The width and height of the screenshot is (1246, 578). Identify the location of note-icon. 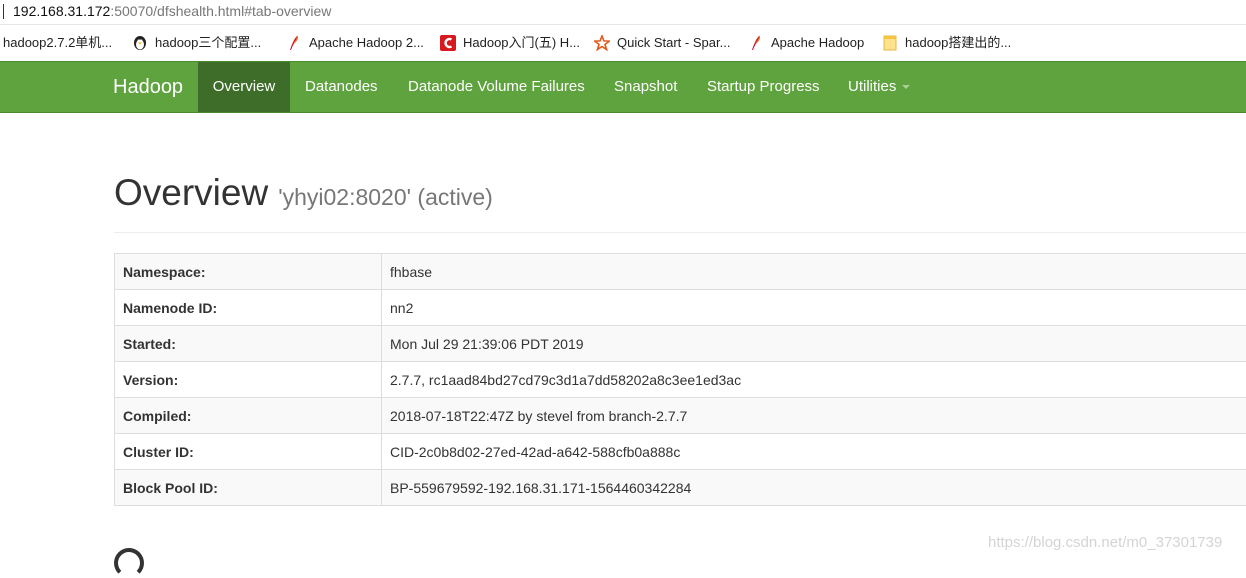
(890, 43).